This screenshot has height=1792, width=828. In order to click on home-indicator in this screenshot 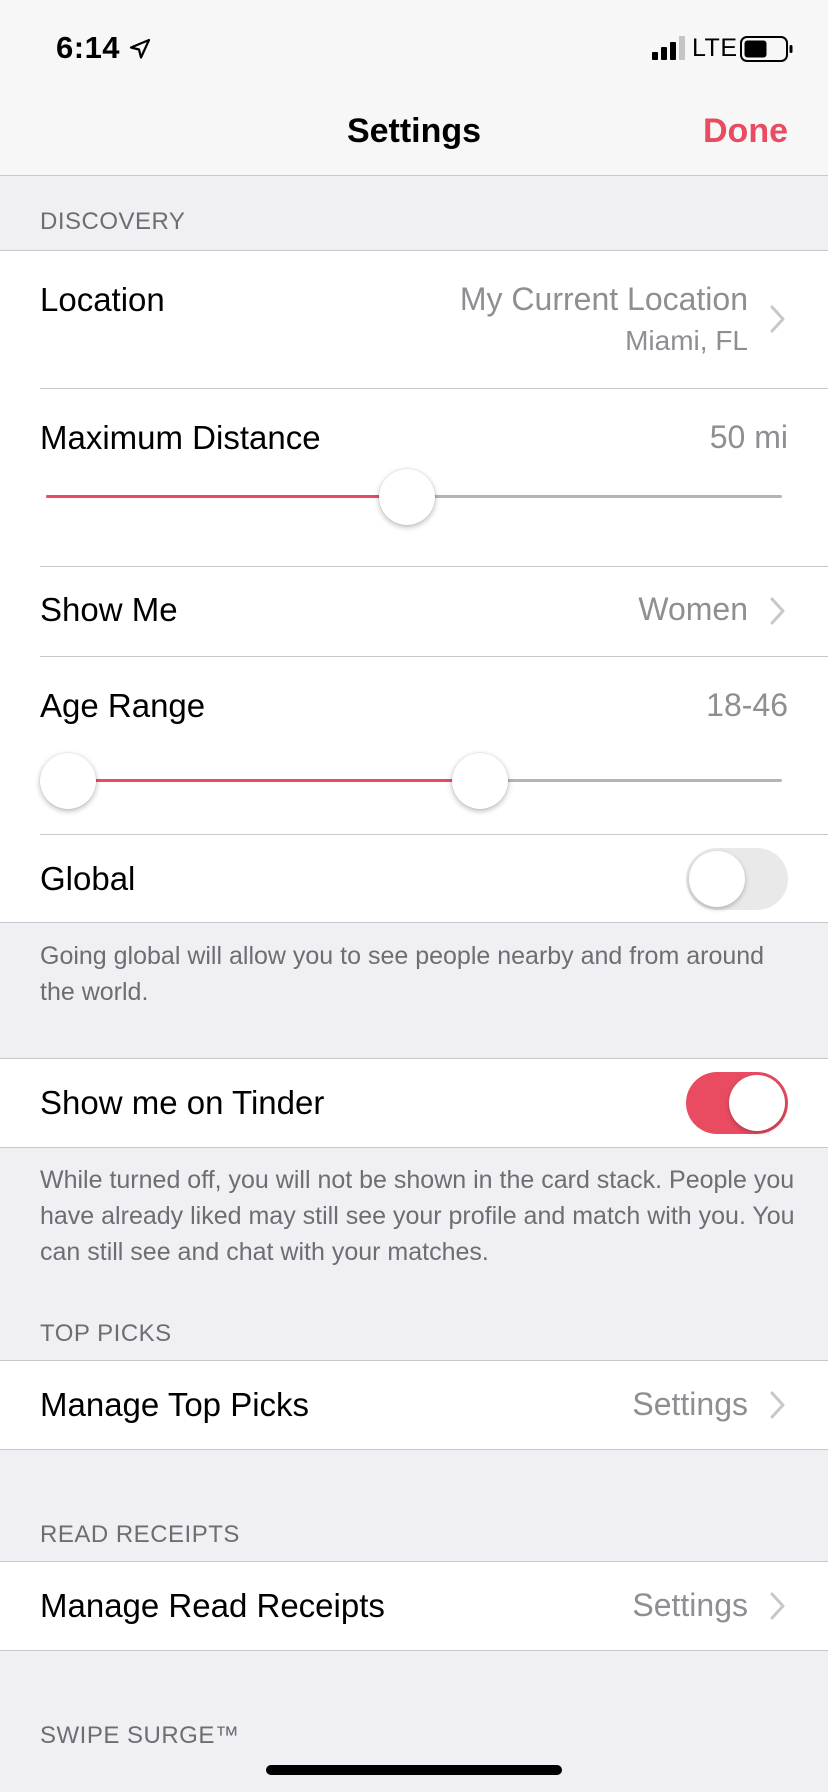, I will do `click(414, 1770)`.